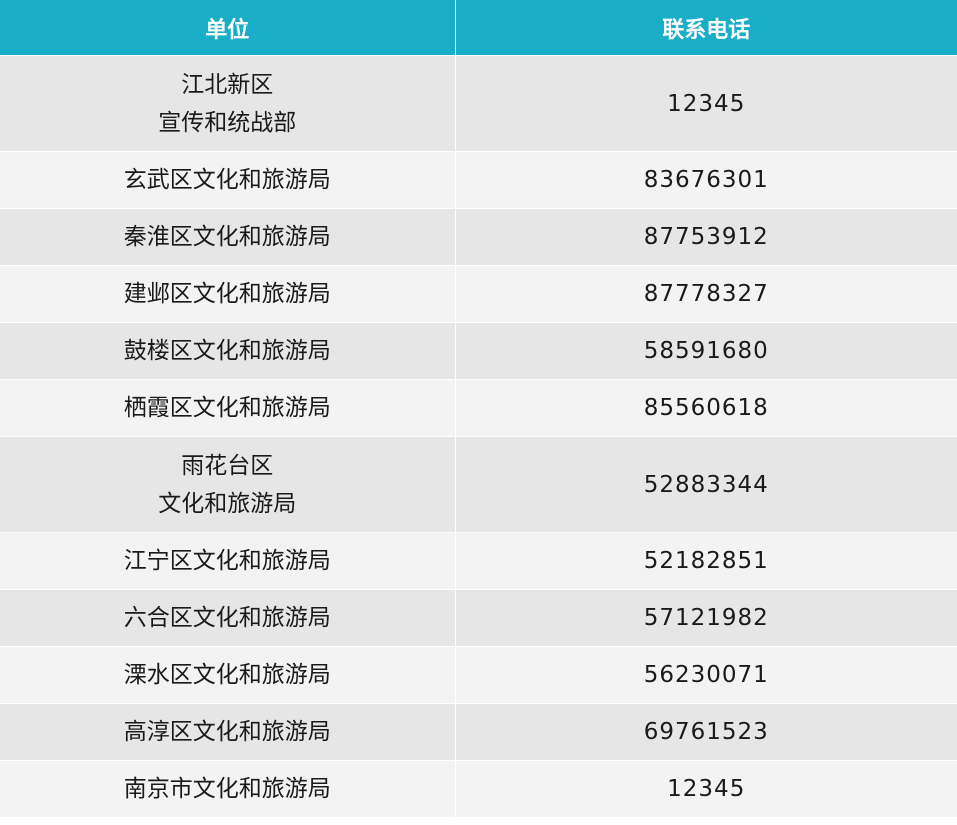  What do you see at coordinates (227, 561) in the screenshot?
I see `unit-cell: 江宁区文化和旅游局` at bounding box center [227, 561].